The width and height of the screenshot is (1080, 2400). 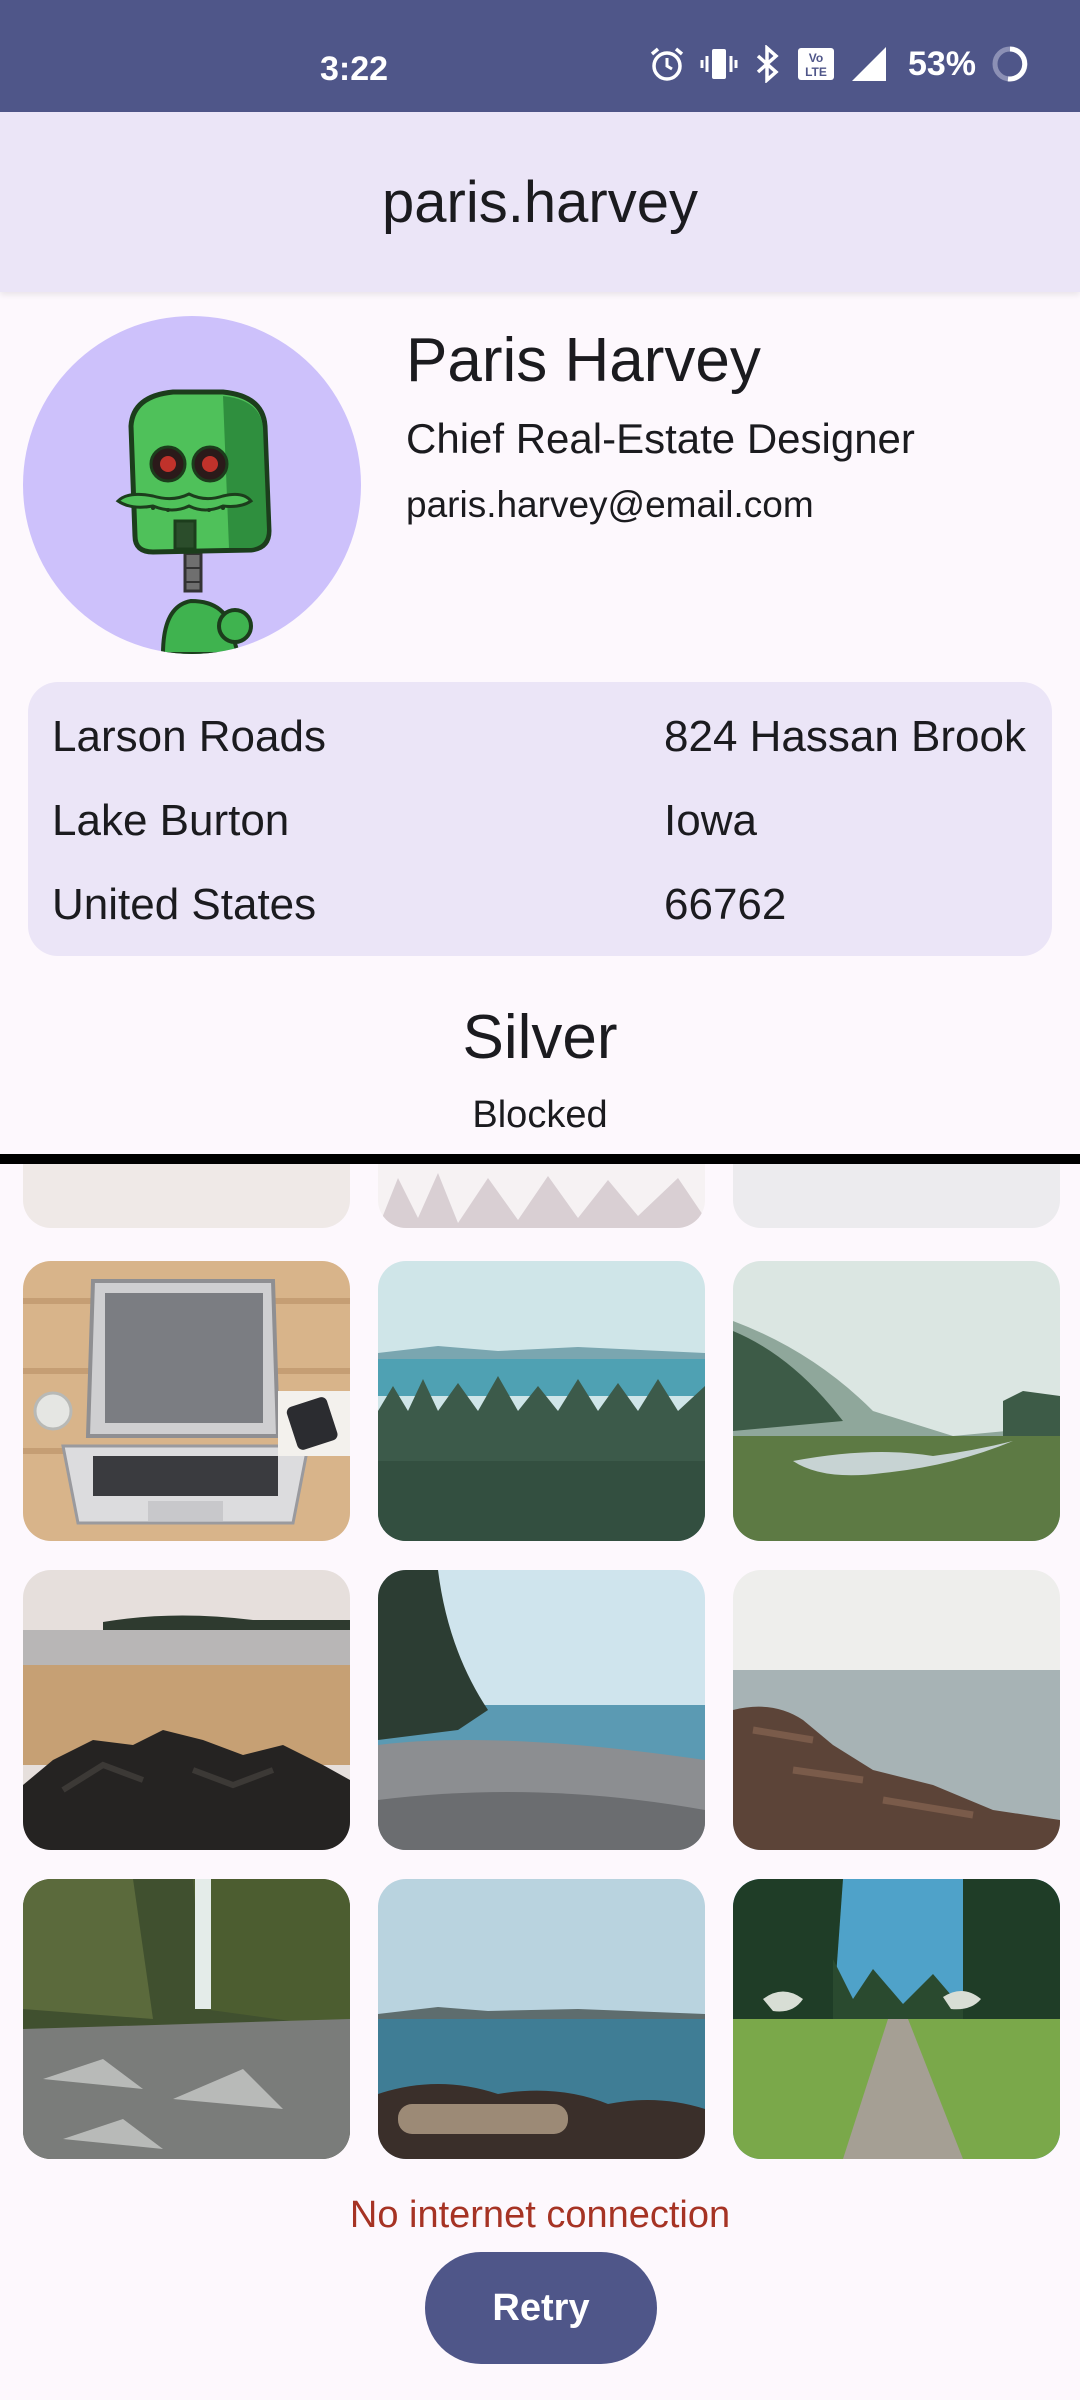 I want to click on profile-email: paris.harvey@email.com, so click(x=610, y=504).